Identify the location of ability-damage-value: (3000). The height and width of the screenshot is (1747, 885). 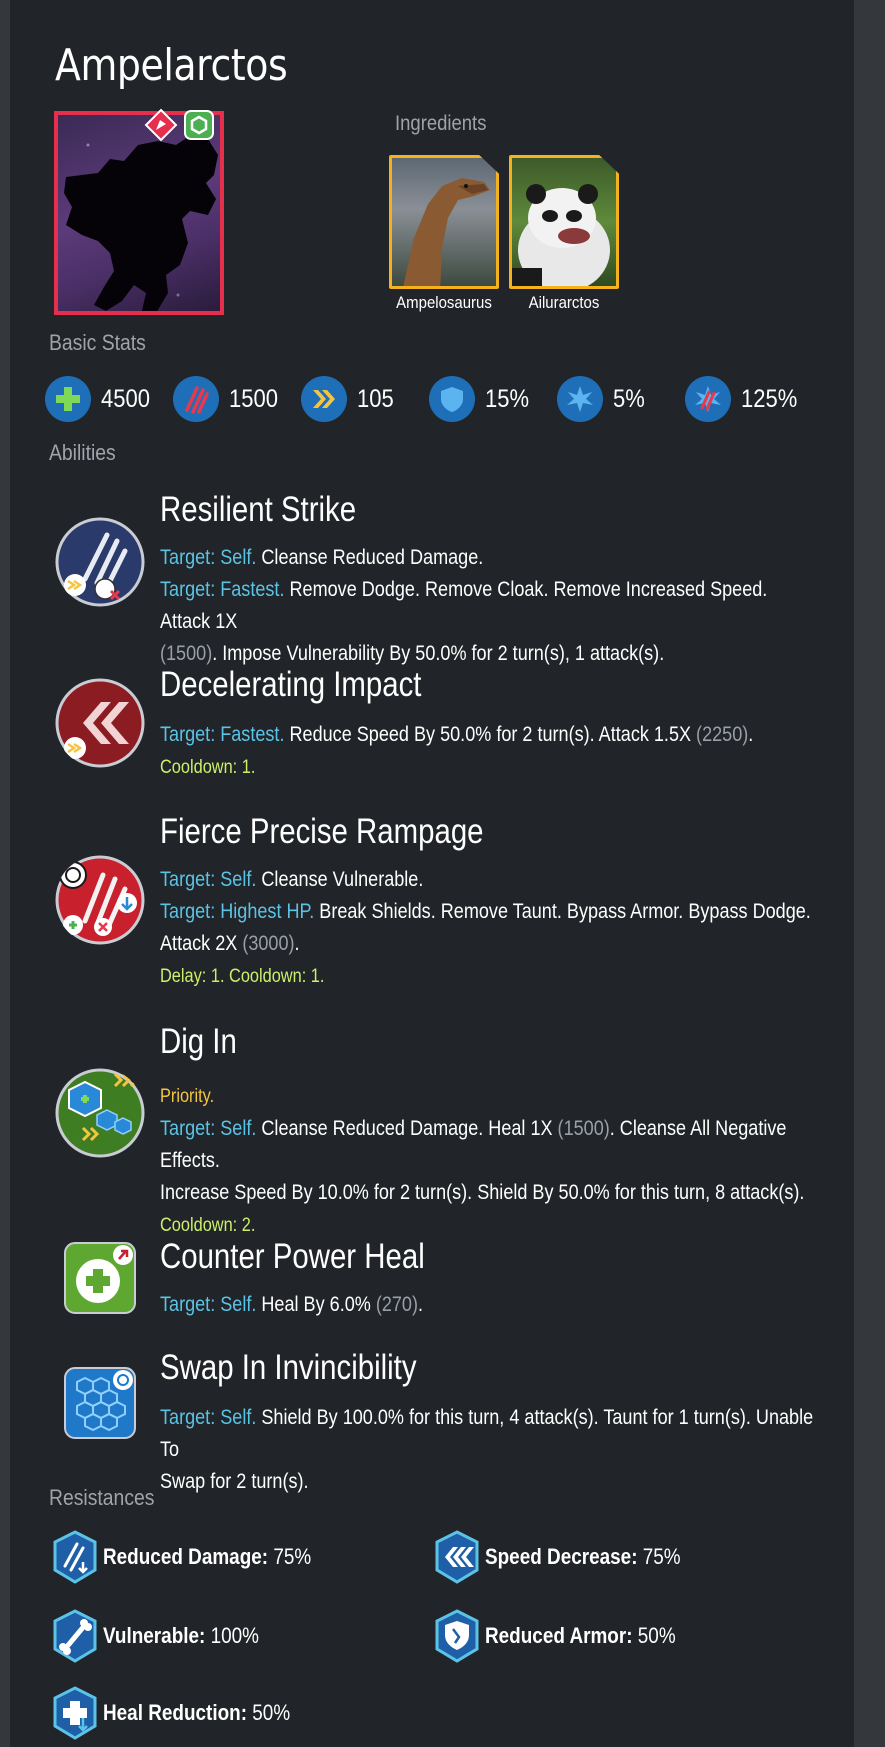
(268, 943).